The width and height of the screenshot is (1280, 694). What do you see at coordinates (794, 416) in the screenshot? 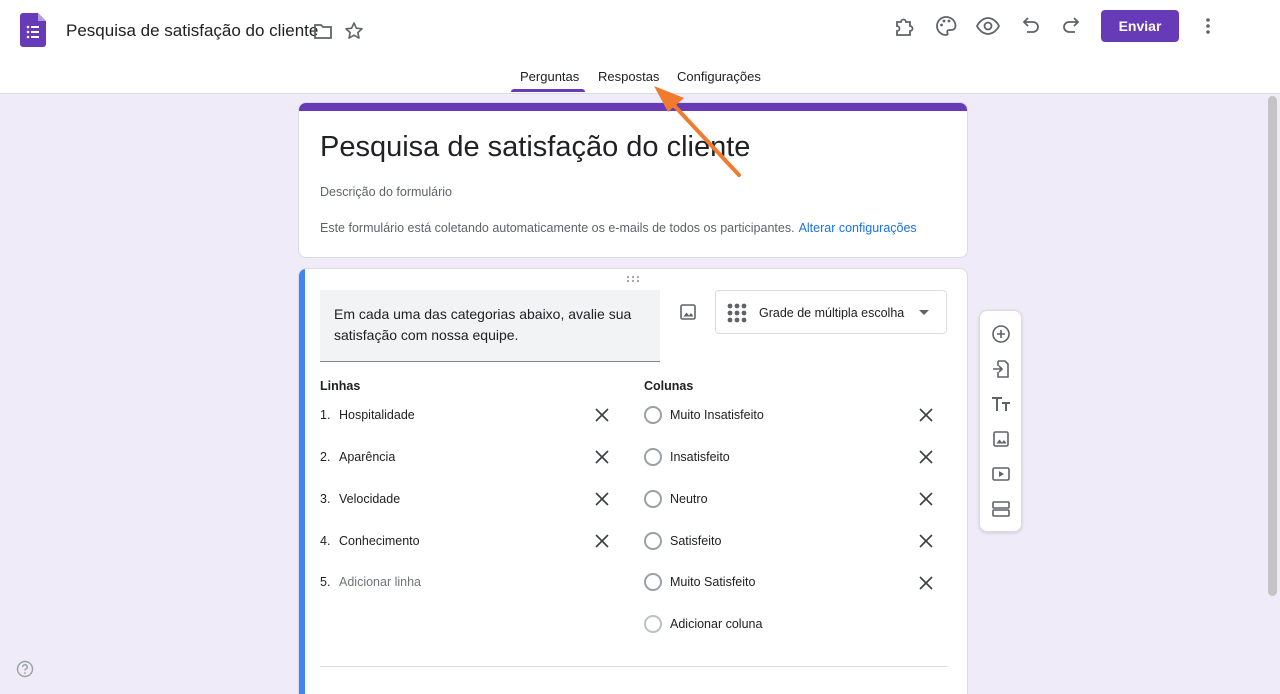
I see `grid-column-item: Muito Insatisfeito` at bounding box center [794, 416].